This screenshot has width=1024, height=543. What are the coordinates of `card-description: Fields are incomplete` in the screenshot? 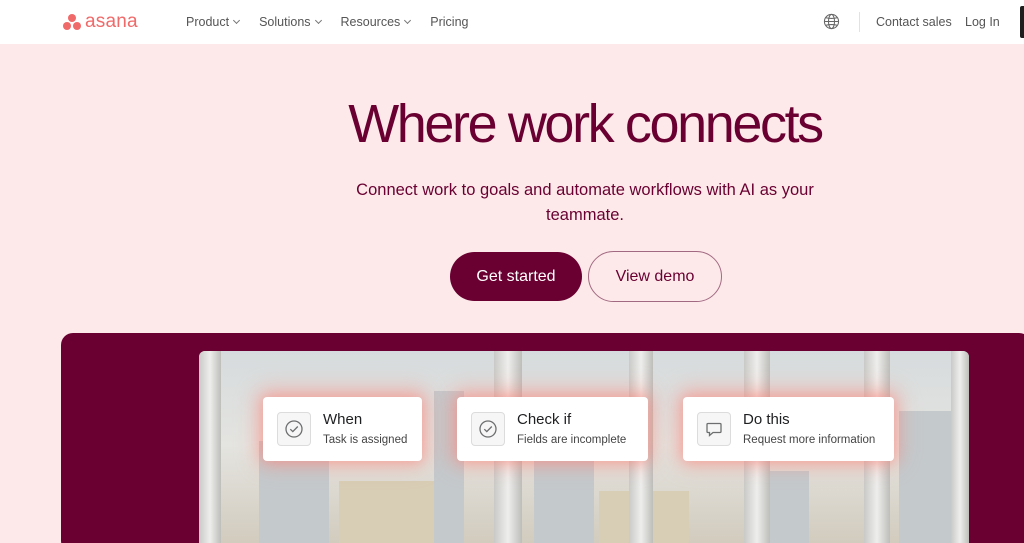 It's located at (572, 439).